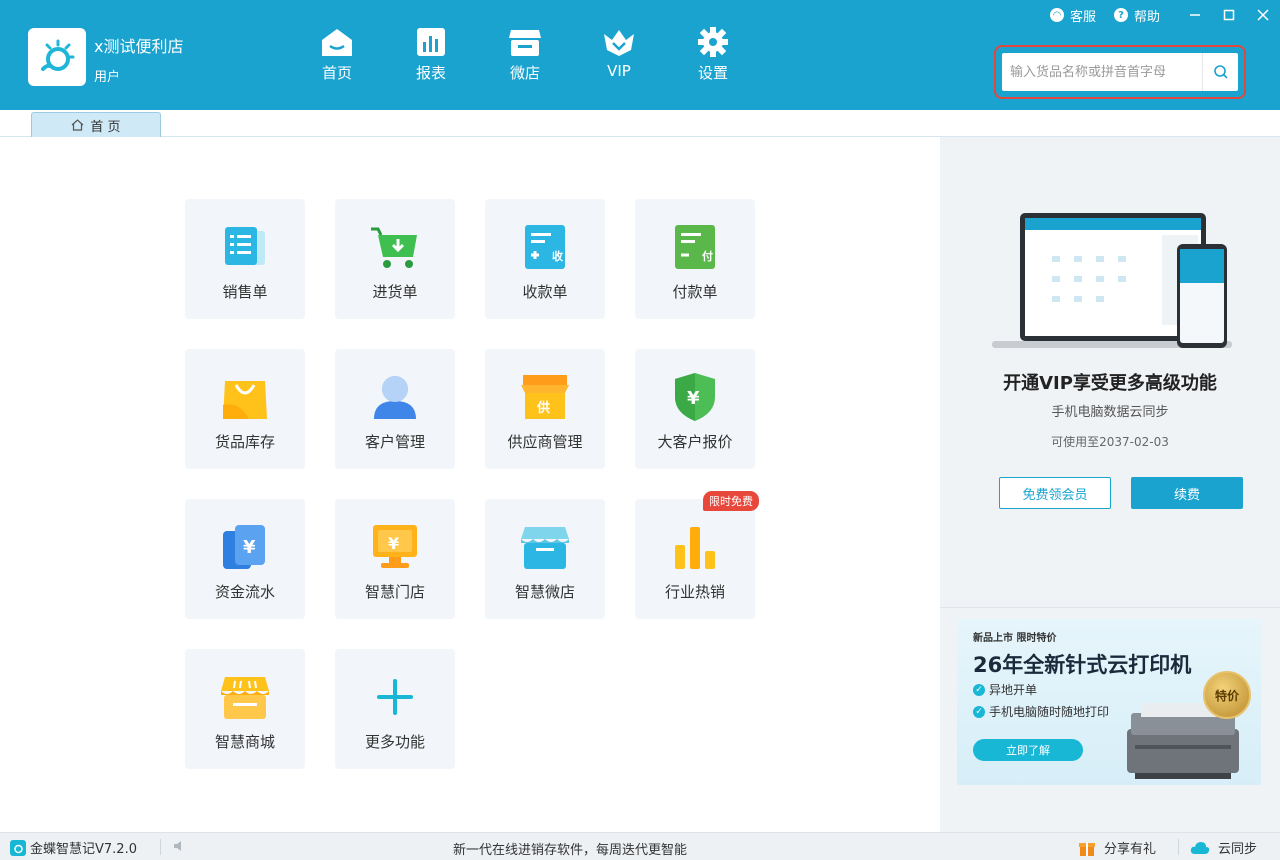 This screenshot has height=860, width=1280. What do you see at coordinates (695, 247) in the screenshot?
I see `payment-icon: 付` at bounding box center [695, 247].